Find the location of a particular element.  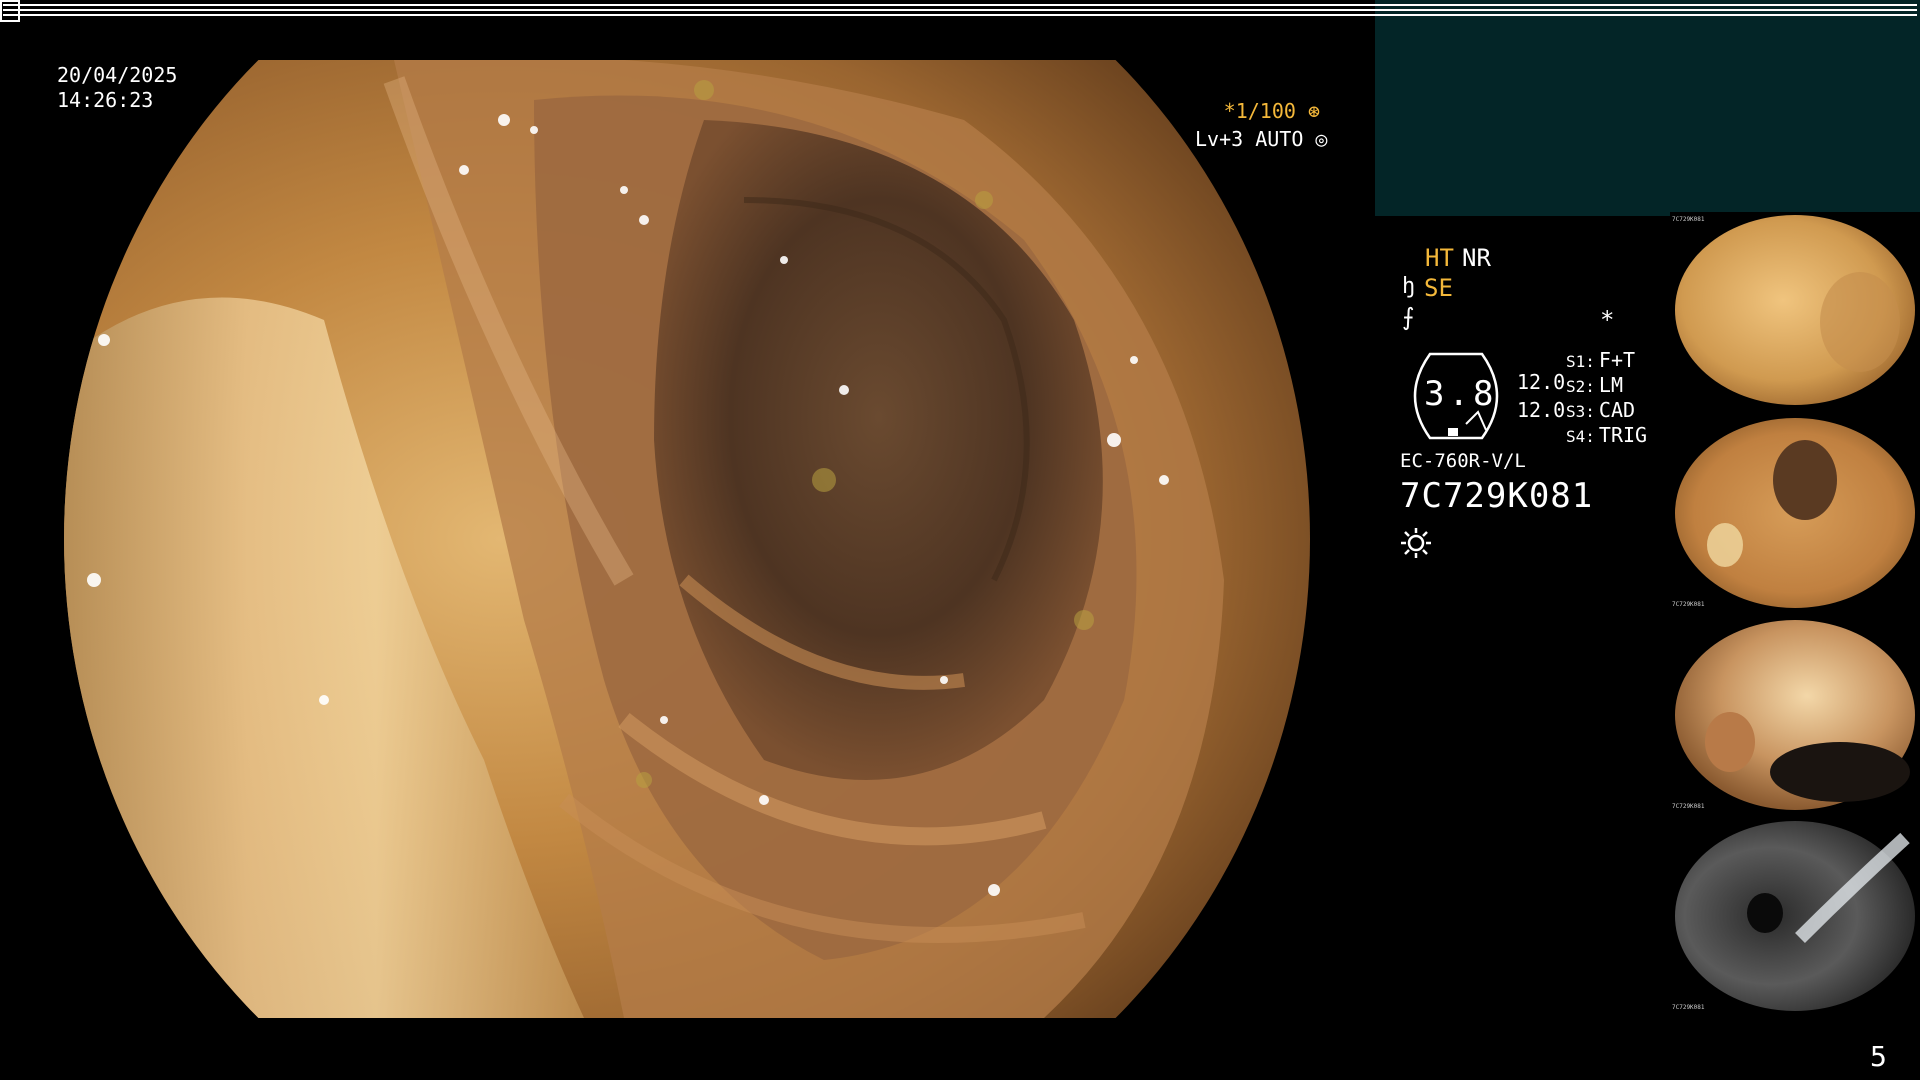

slot-key: S3: is located at coordinates (1580, 411).